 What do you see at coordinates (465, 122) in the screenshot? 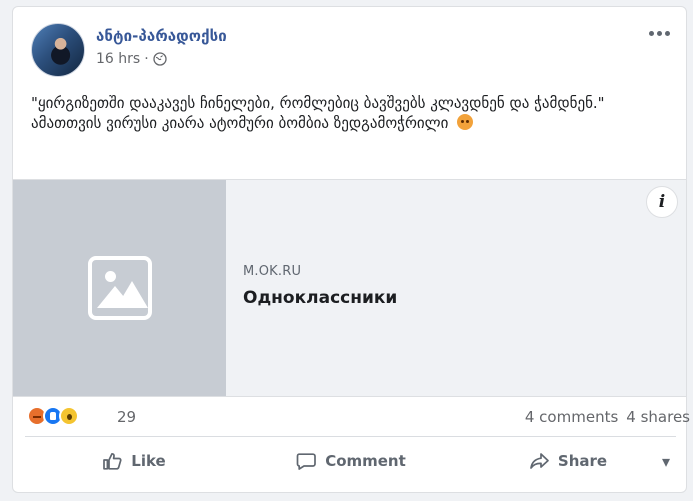
I see `angry-emoji-icon` at bounding box center [465, 122].